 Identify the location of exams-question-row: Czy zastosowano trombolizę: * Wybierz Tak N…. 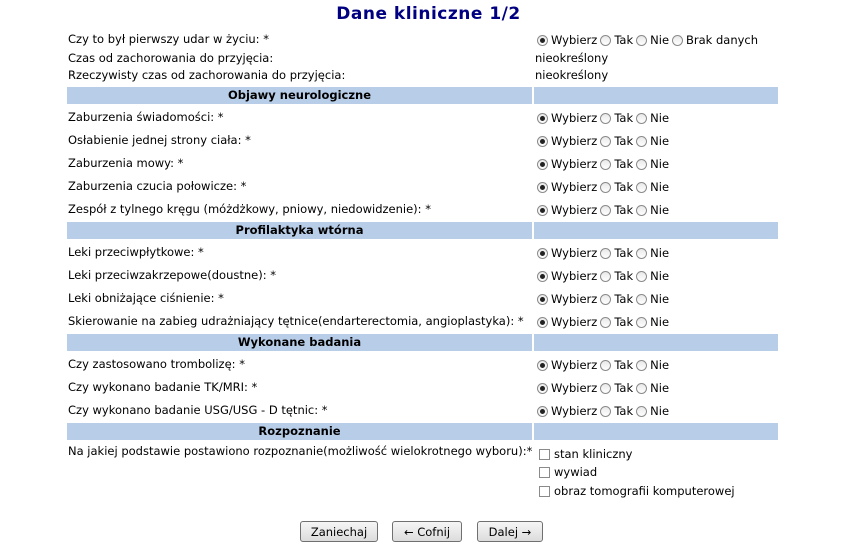
(422, 365).